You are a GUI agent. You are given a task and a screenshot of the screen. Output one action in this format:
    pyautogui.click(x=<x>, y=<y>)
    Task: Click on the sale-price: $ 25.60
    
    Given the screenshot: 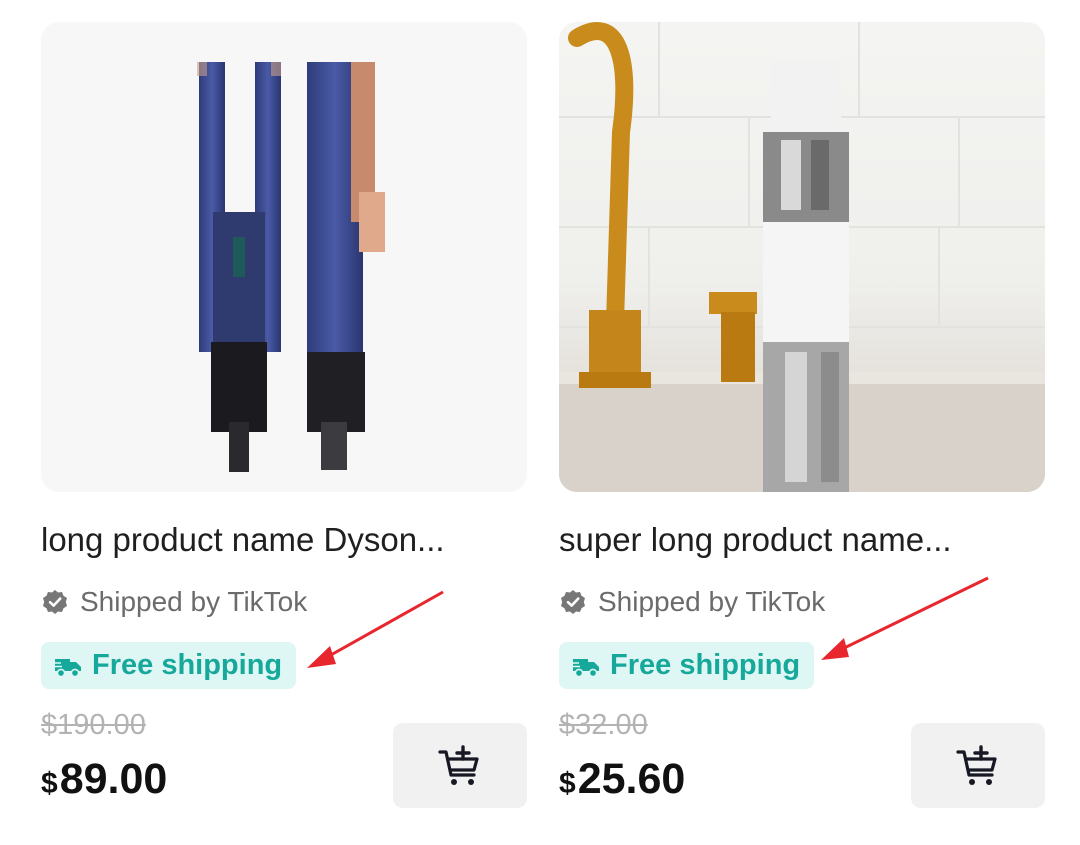 What is the action you would take?
    pyautogui.click(x=622, y=779)
    